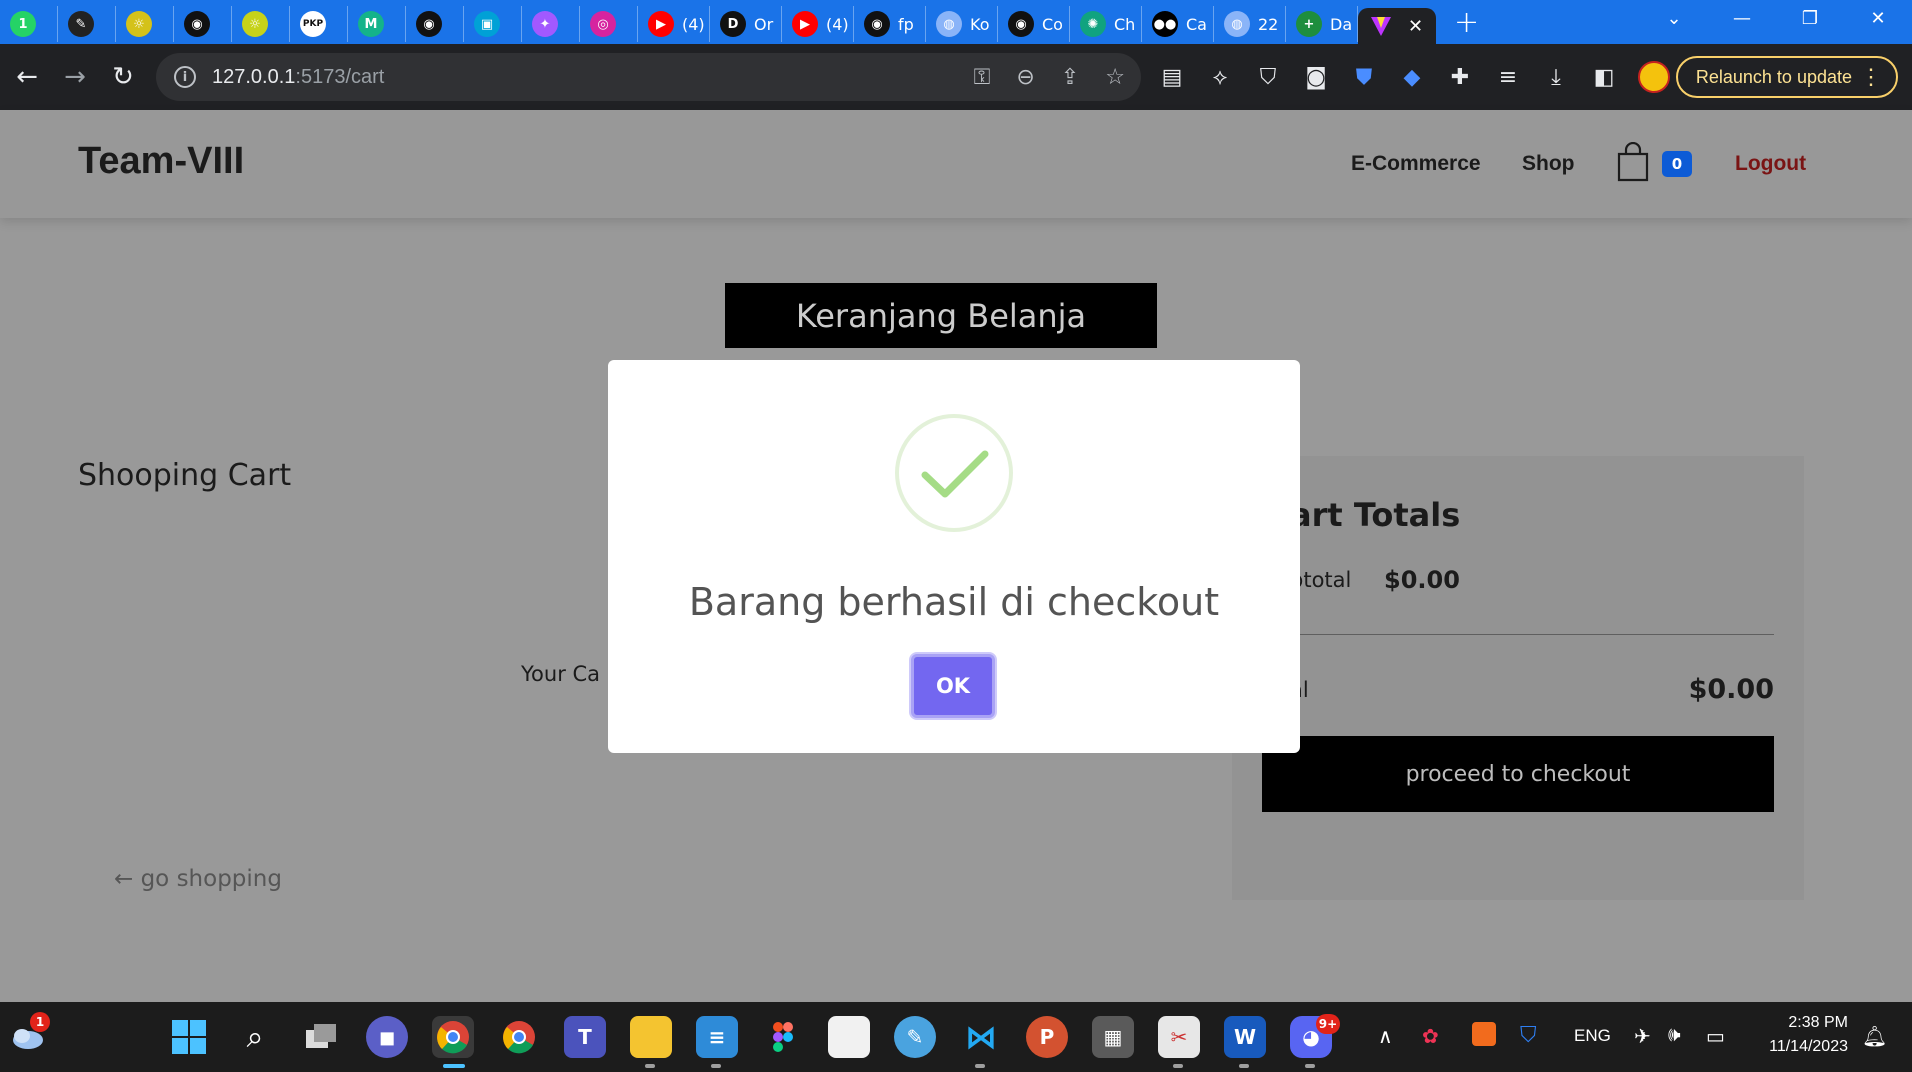  Describe the element at coordinates (717, 1037) in the screenshot. I see `notepad-icon: ≡` at that location.